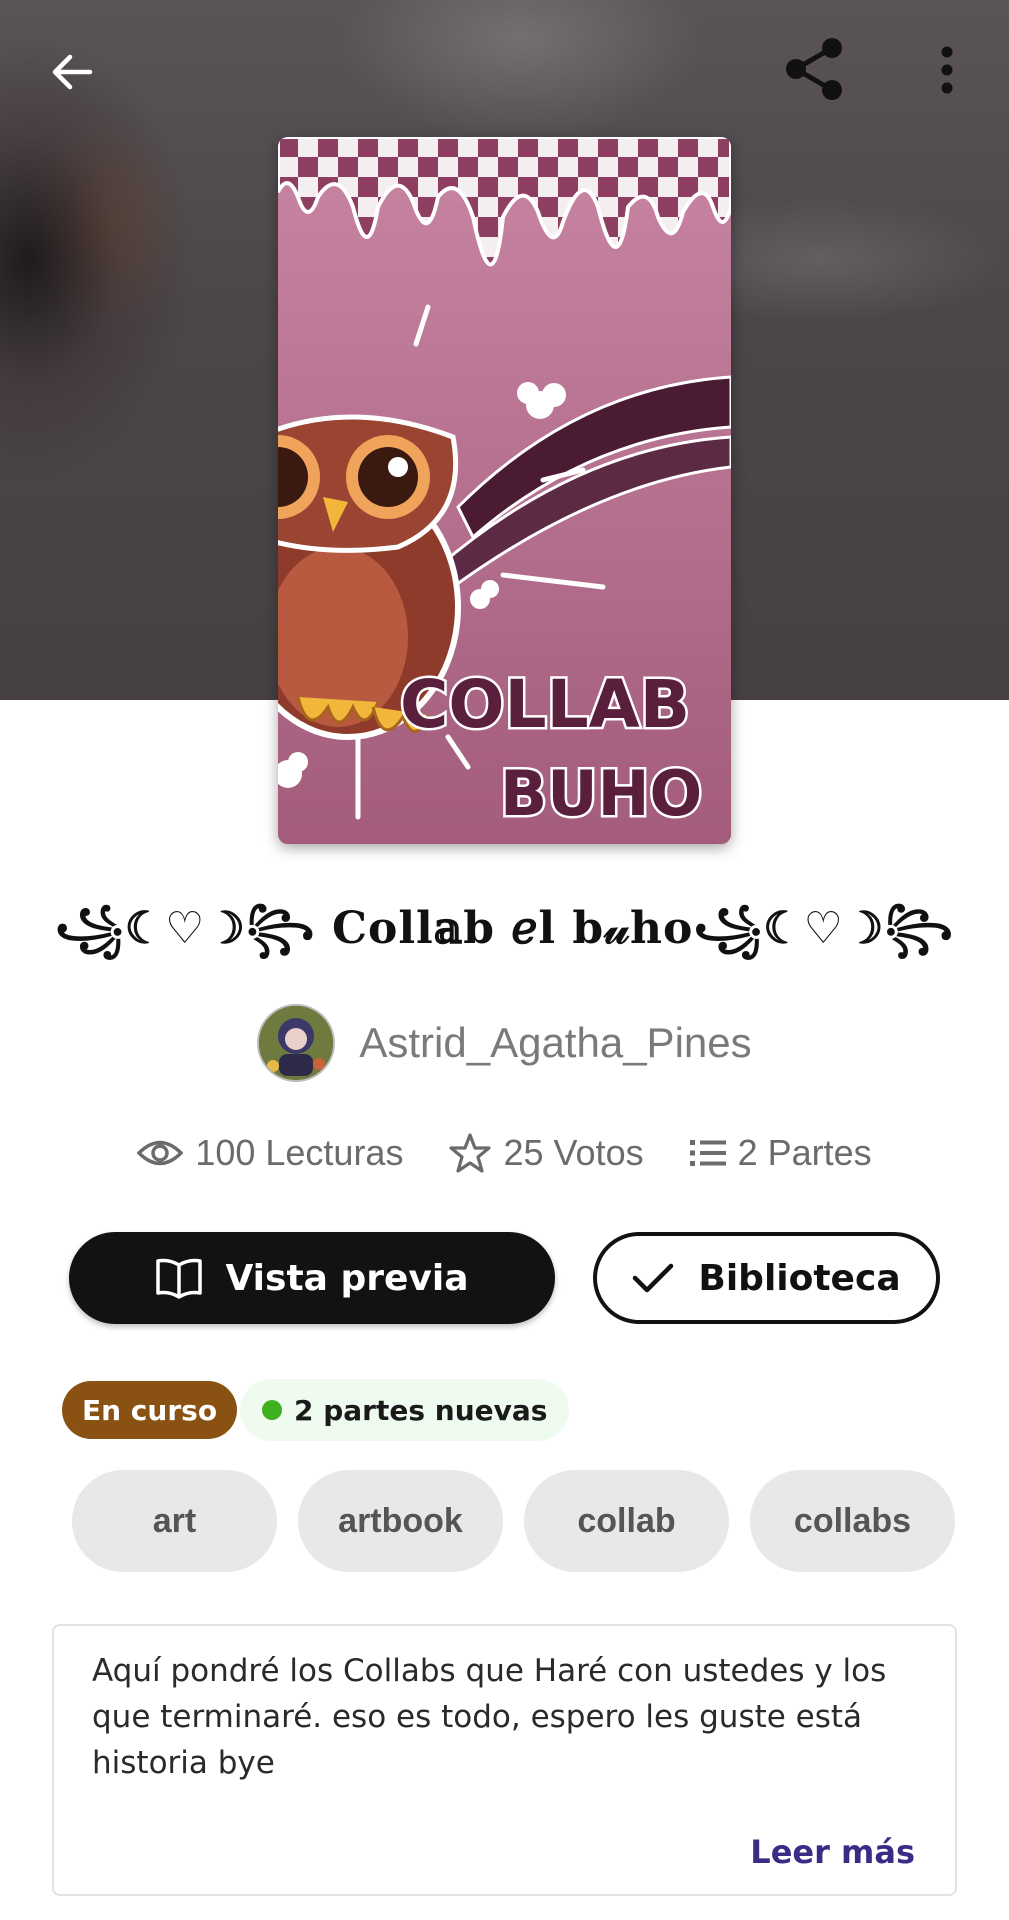 The height and width of the screenshot is (1920, 1009). I want to click on cover-title-line2: BUHO, so click(601, 793).